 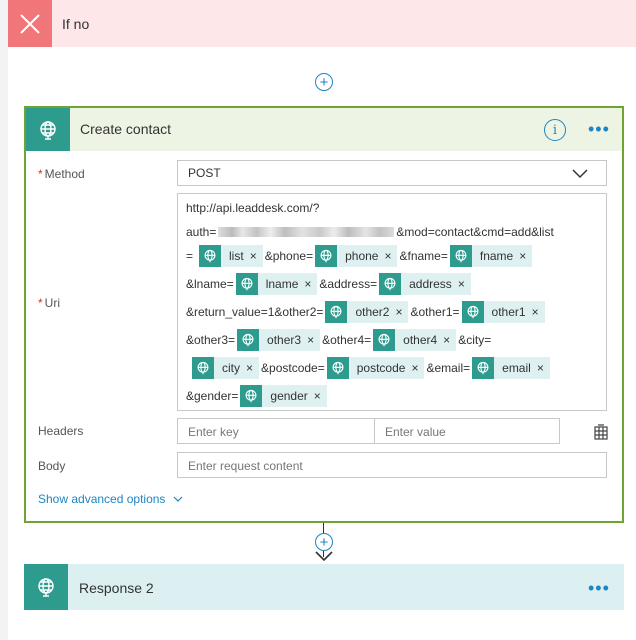 I want to click on uri-text: &other3=, so click(x=211, y=340).